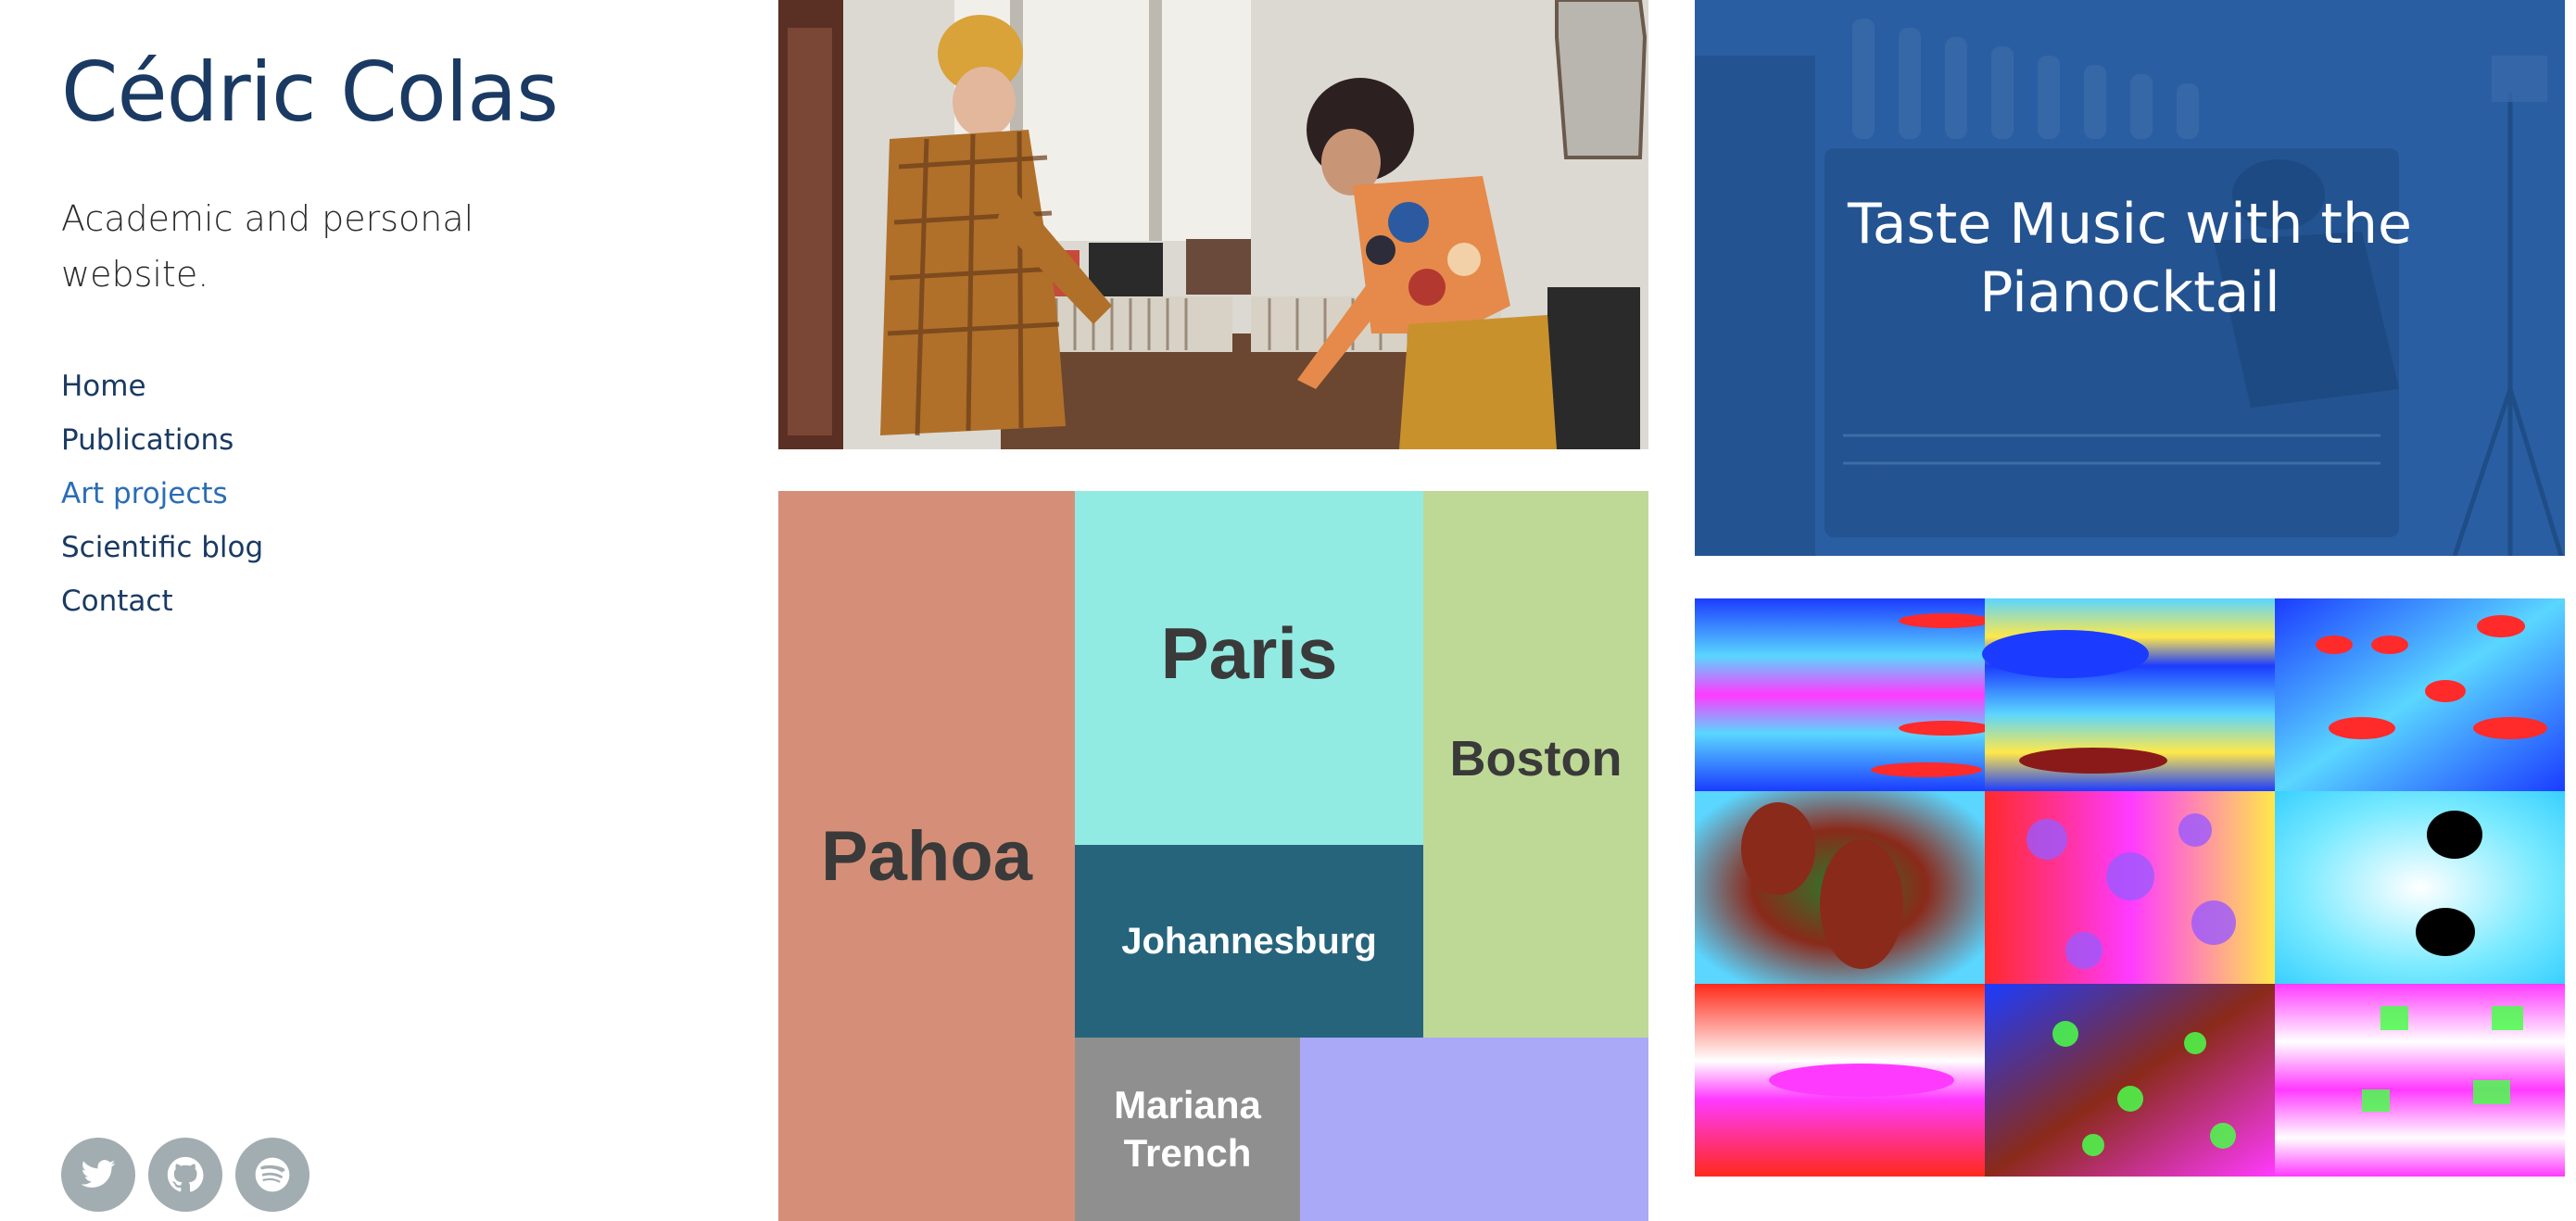  I want to click on treemap-cell-paris: Paris, so click(1249, 668).